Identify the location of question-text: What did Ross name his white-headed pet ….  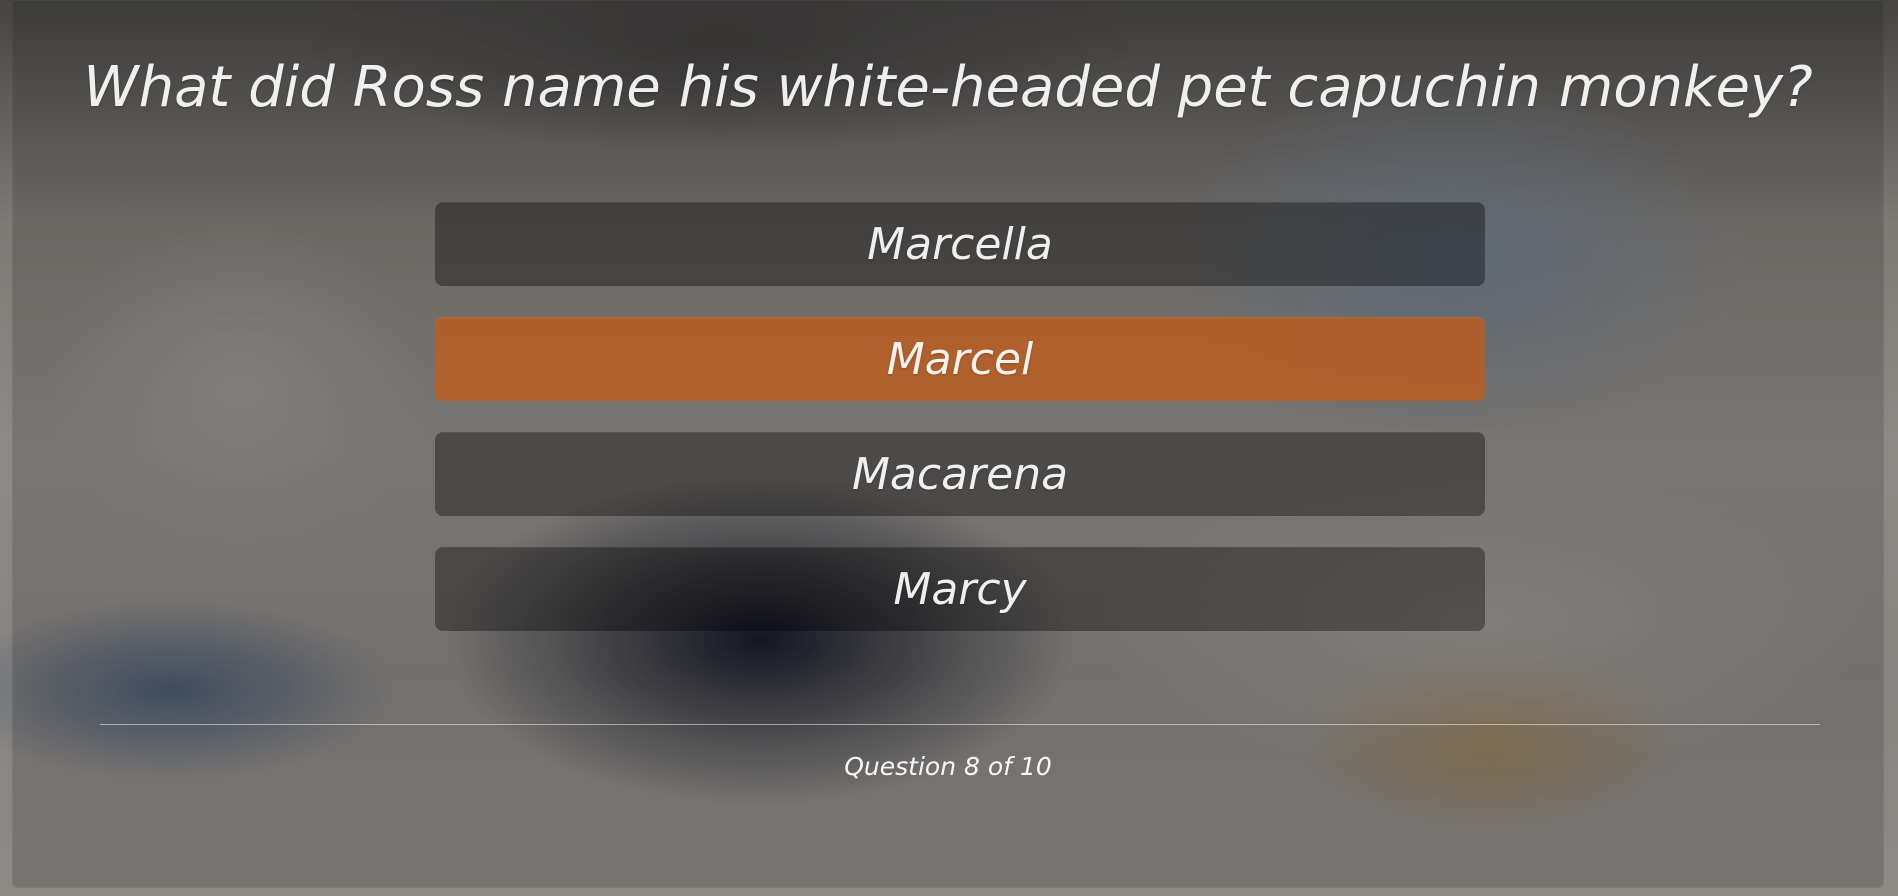
(948, 87).